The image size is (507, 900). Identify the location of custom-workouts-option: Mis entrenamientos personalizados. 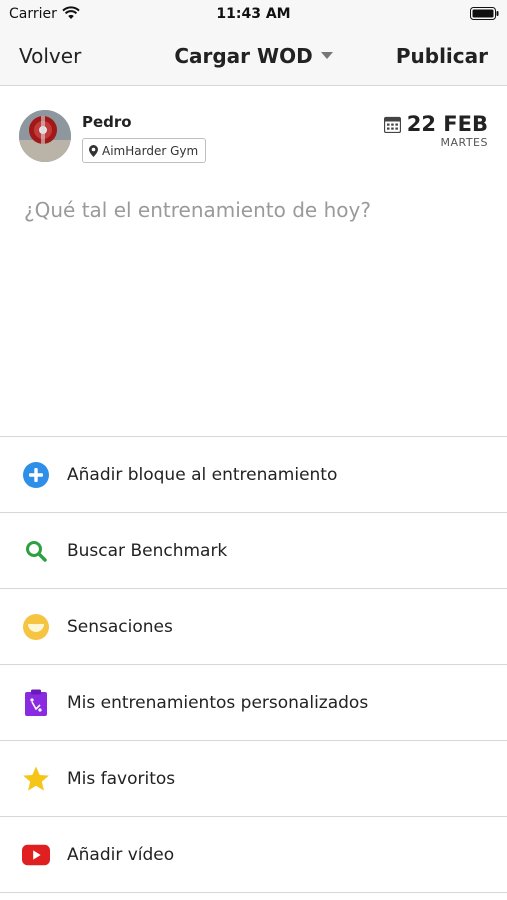
(253, 703).